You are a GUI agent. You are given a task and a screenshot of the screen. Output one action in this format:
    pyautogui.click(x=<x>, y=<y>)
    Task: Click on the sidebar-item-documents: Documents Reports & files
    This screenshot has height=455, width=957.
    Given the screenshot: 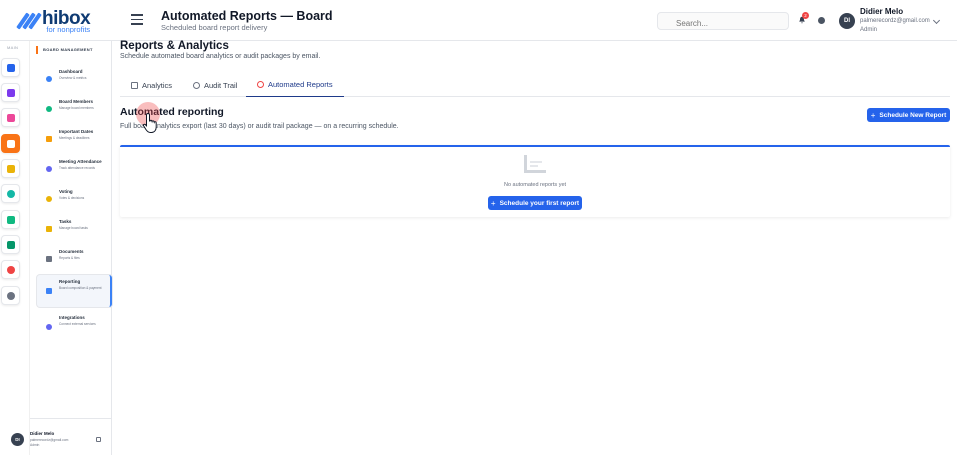 What is the action you would take?
    pyautogui.click(x=74, y=259)
    